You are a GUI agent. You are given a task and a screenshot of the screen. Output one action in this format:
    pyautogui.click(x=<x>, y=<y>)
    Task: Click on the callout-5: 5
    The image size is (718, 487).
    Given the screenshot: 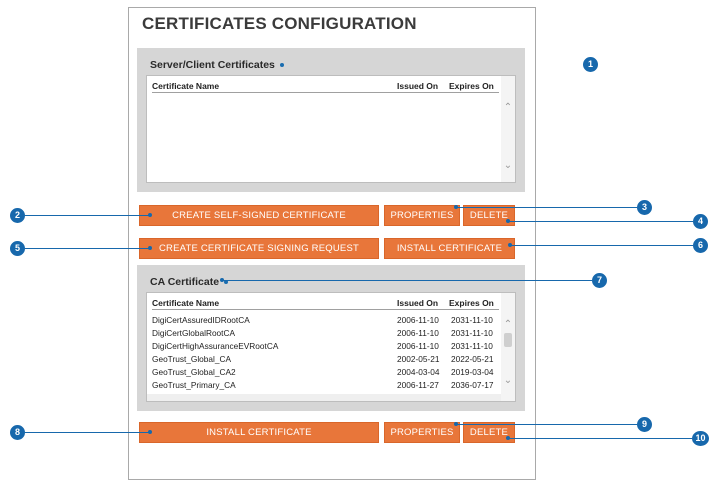 What is the action you would take?
    pyautogui.click(x=17, y=248)
    